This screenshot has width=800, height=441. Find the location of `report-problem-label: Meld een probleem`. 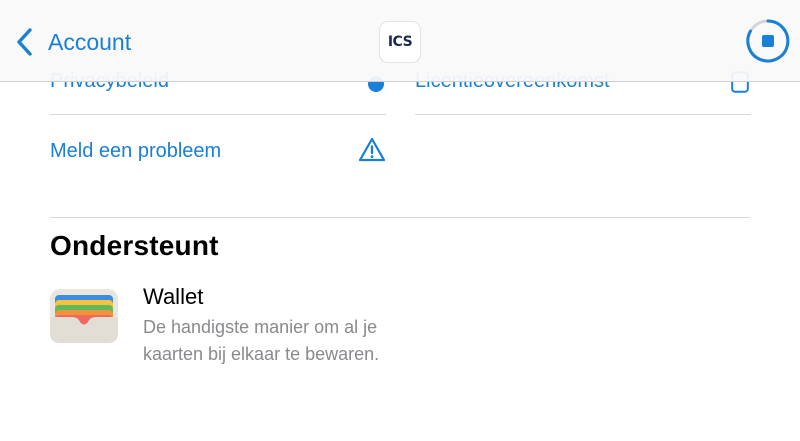

report-problem-label: Meld een probleem is located at coordinates (136, 151).